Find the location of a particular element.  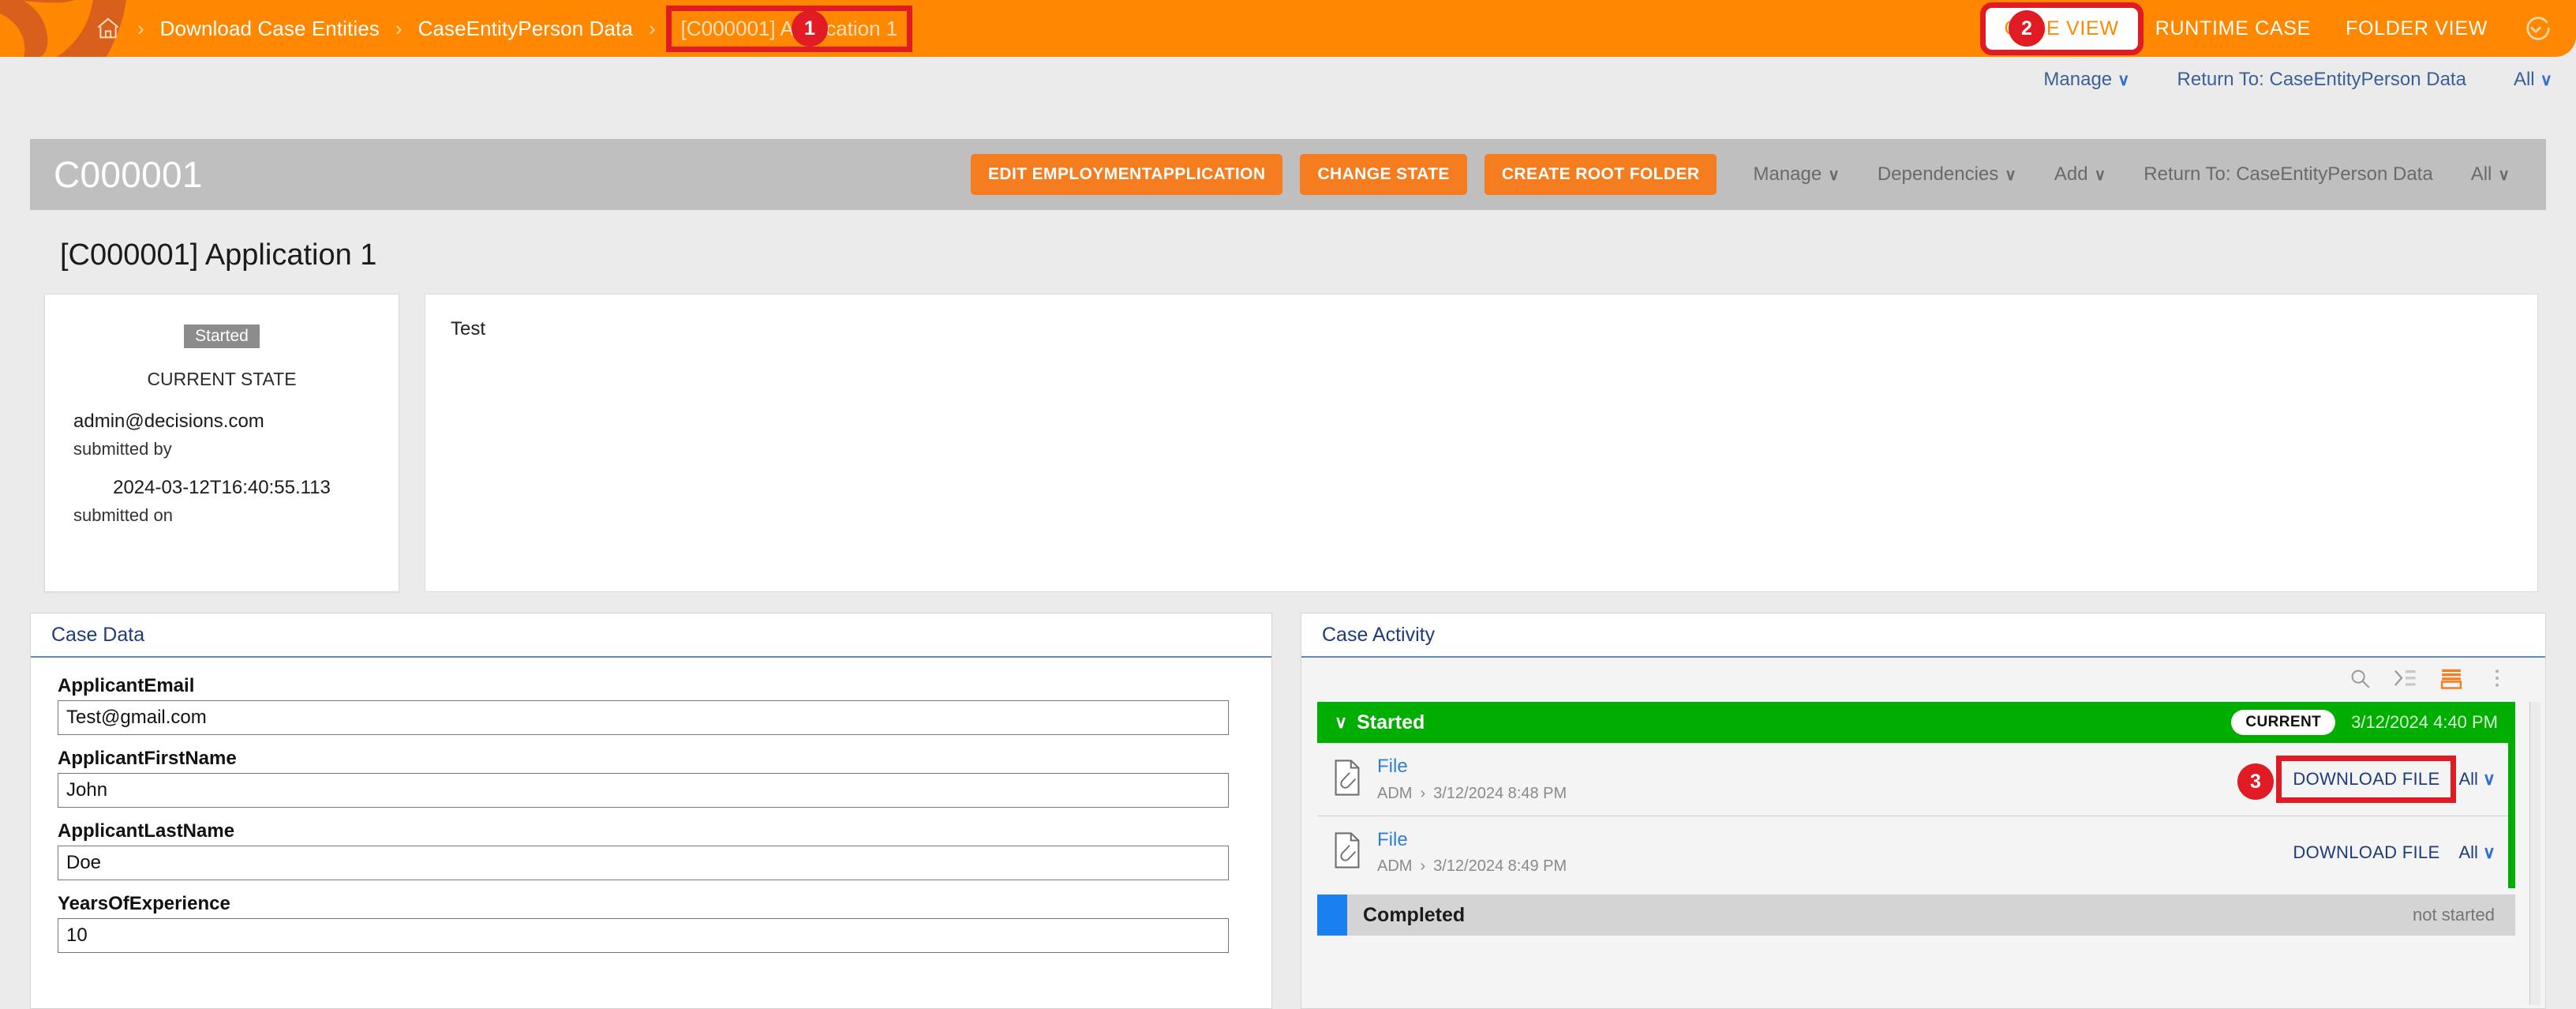

subnav-item-manage-label: Manage is located at coordinates (2078, 79).